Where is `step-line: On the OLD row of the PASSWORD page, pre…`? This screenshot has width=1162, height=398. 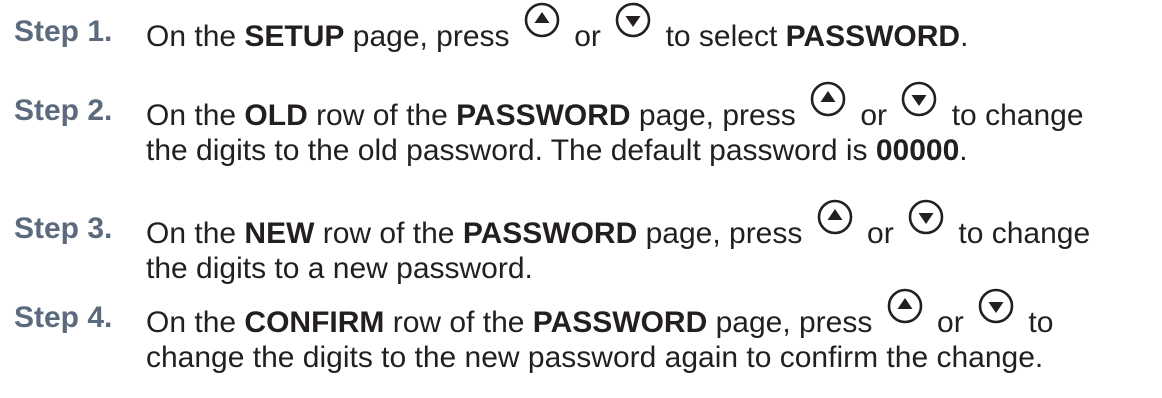 step-line: On the OLD row of the PASSWORD page, pre… is located at coordinates (651, 106).